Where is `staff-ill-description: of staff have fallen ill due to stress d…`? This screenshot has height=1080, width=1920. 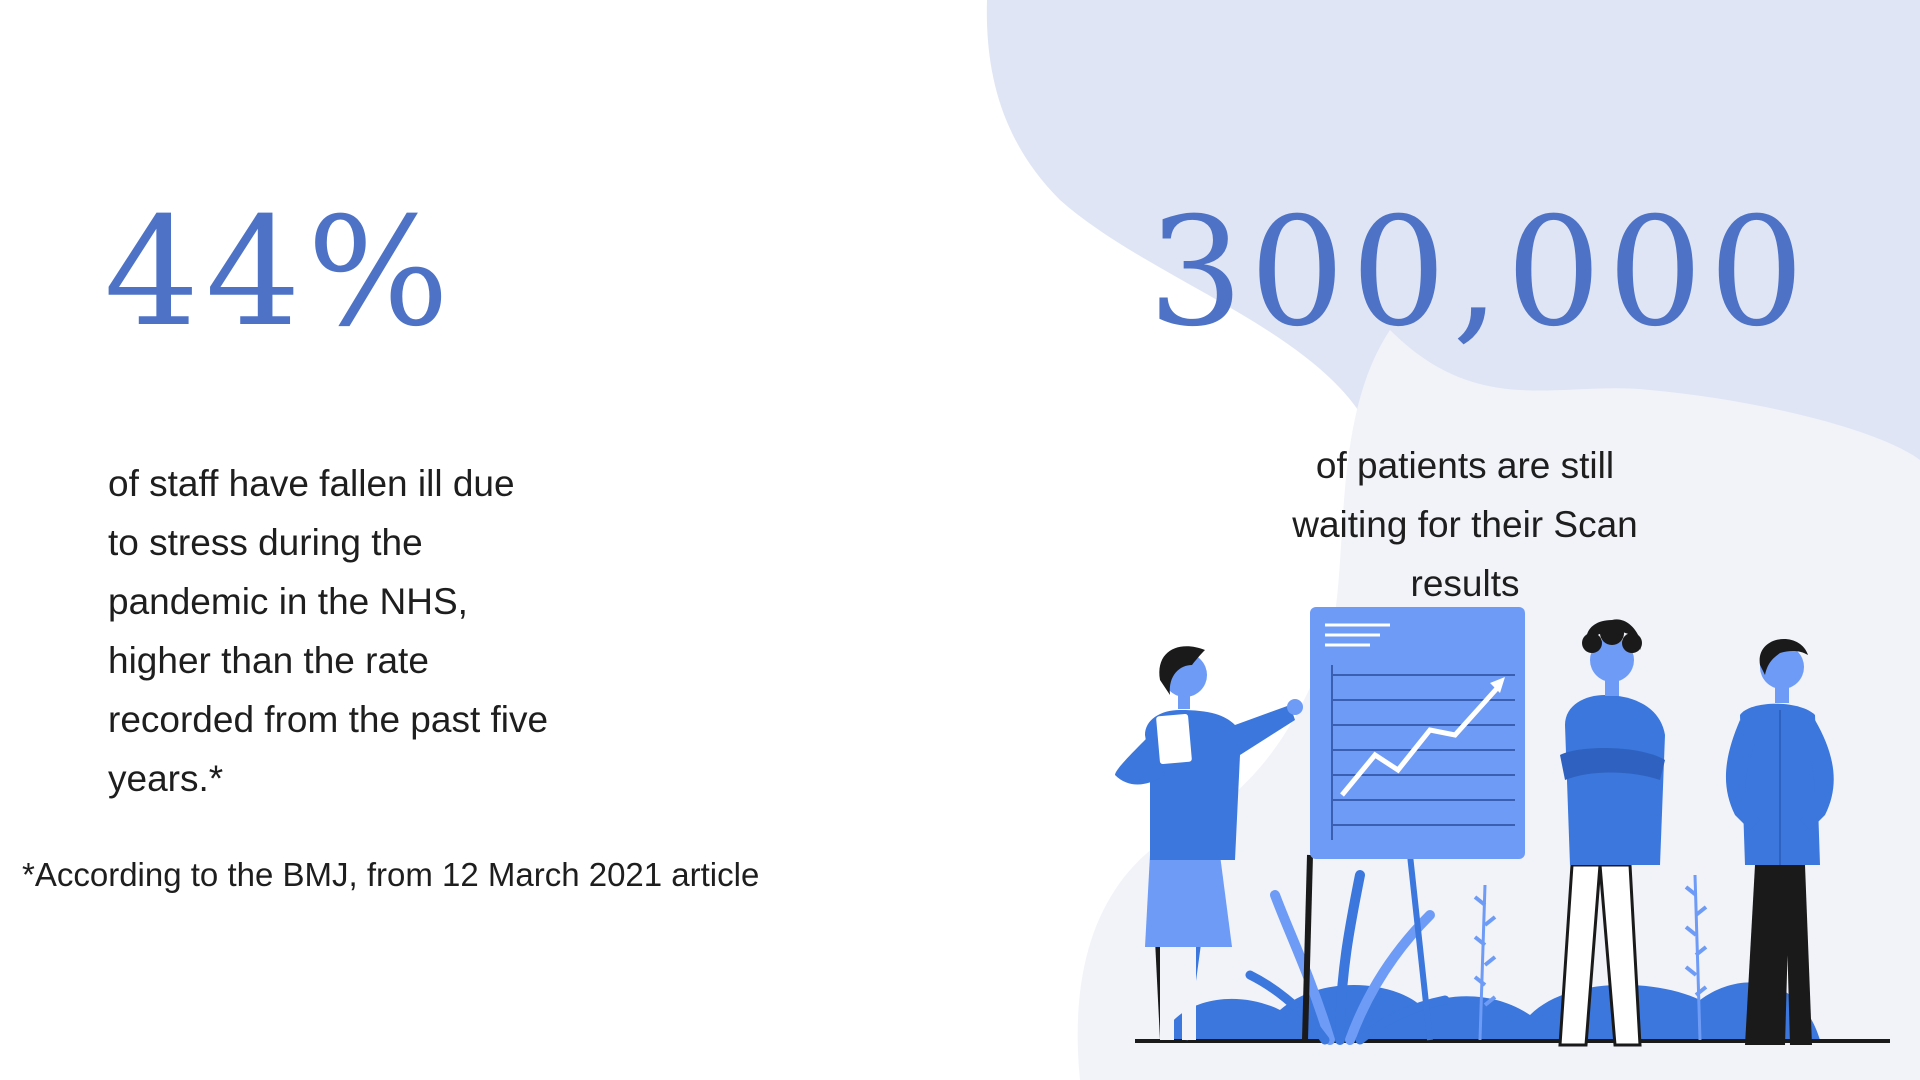 staff-ill-description: of staff have fallen ill due to stress d… is located at coordinates (328, 631).